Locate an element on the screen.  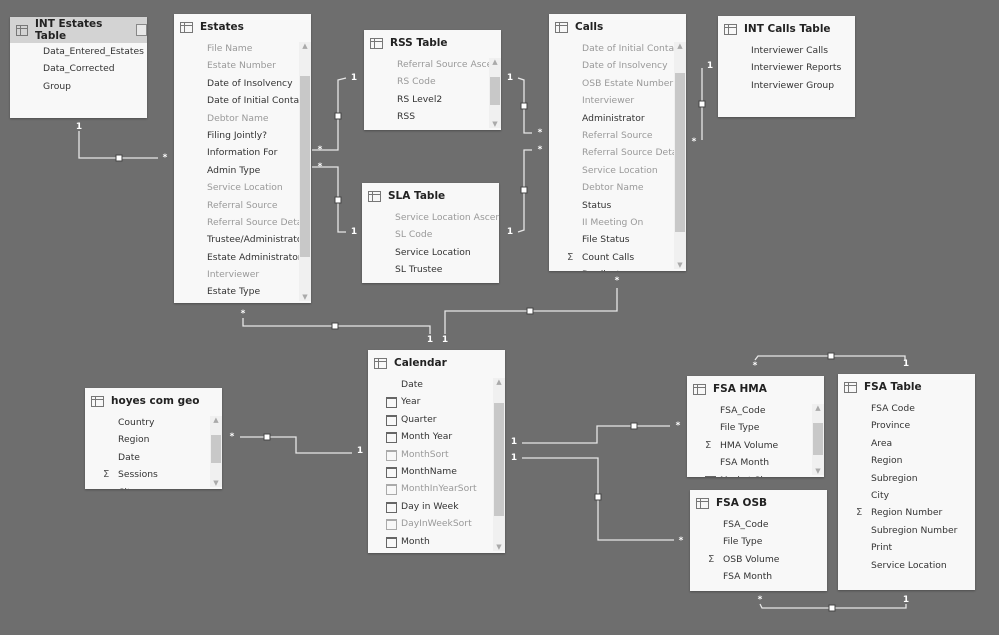
field-item: FSA Month is located at coordinates (758, 576).